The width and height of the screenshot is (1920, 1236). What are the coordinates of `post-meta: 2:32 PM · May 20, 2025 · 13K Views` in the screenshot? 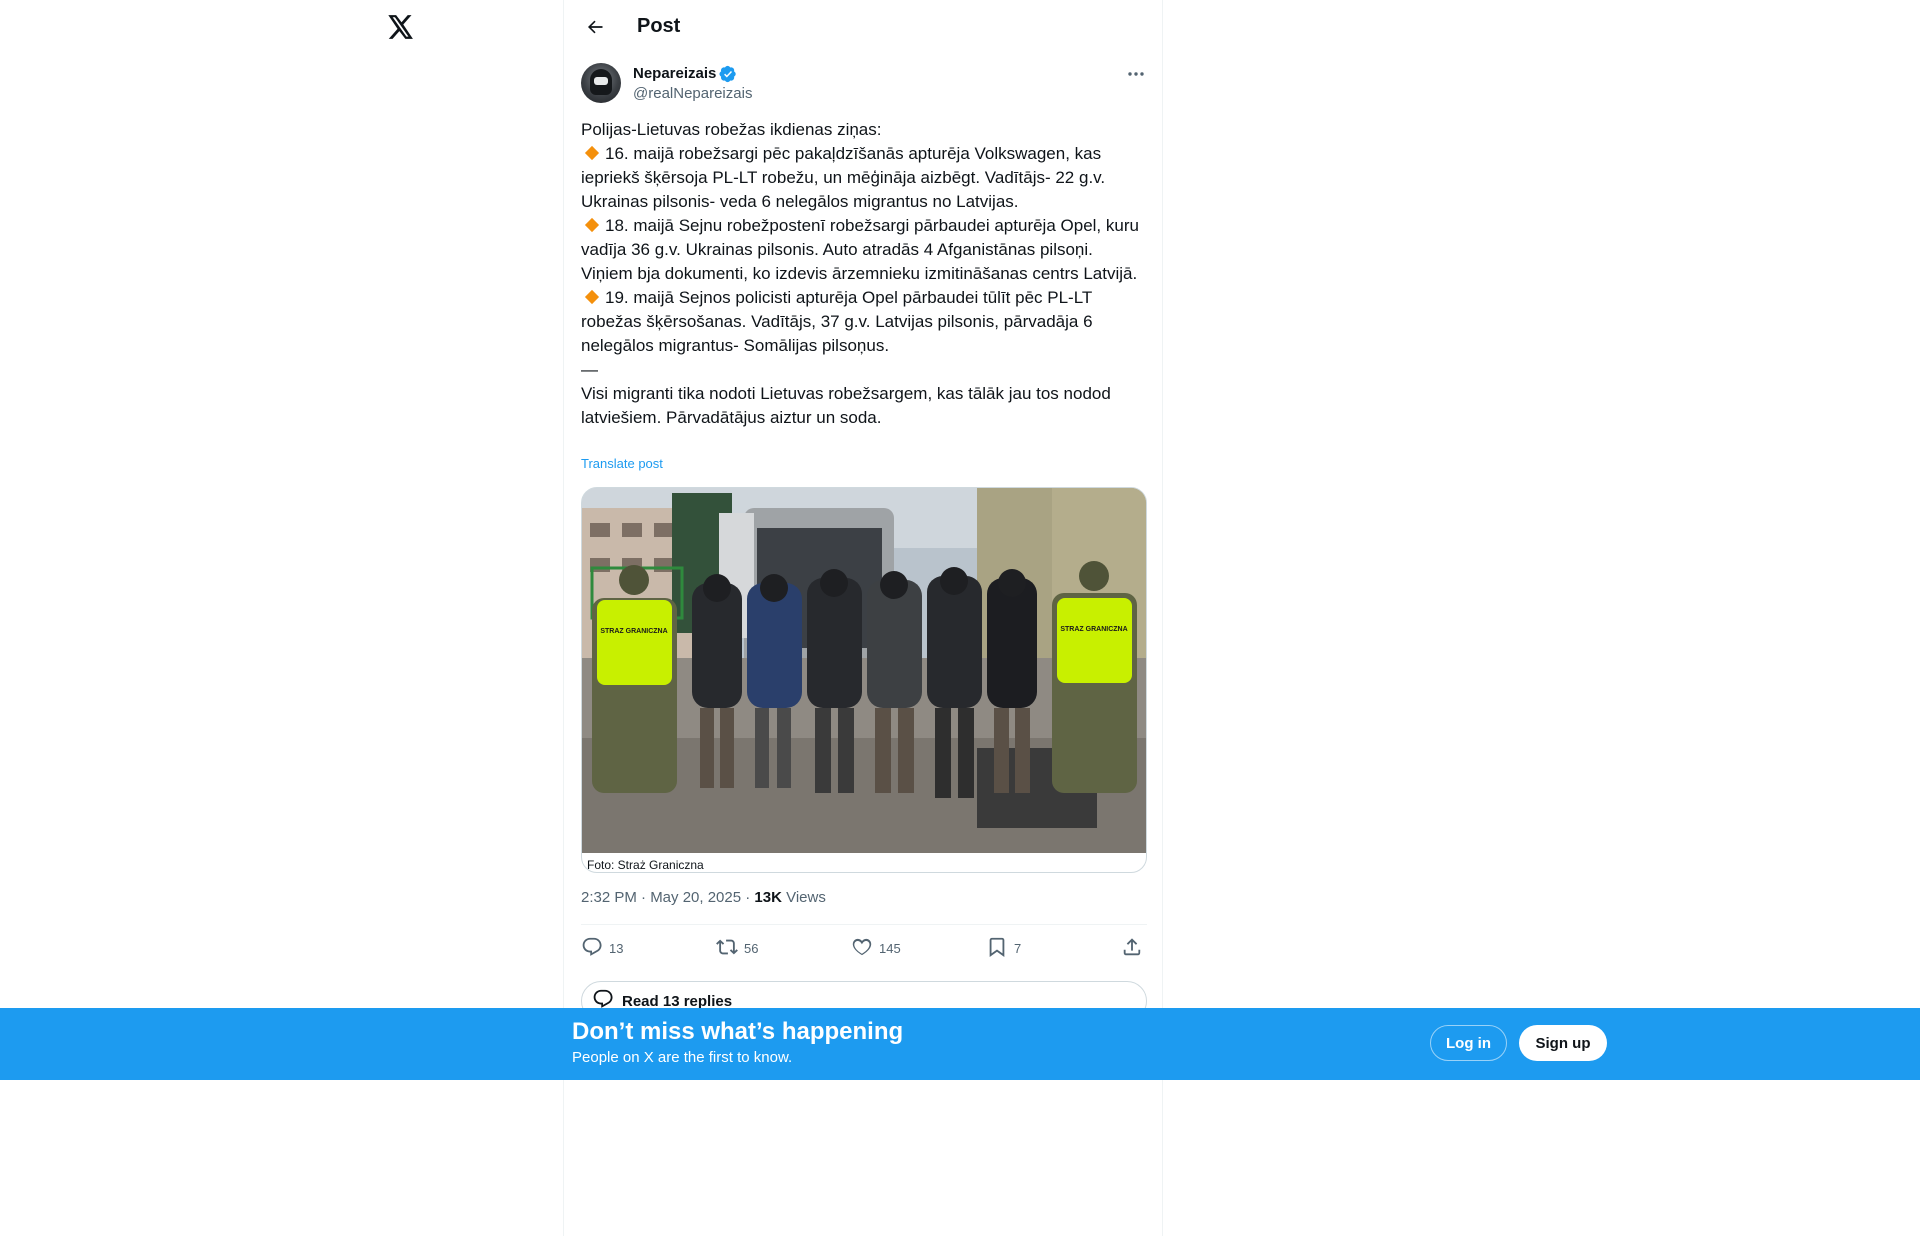 It's located at (703, 898).